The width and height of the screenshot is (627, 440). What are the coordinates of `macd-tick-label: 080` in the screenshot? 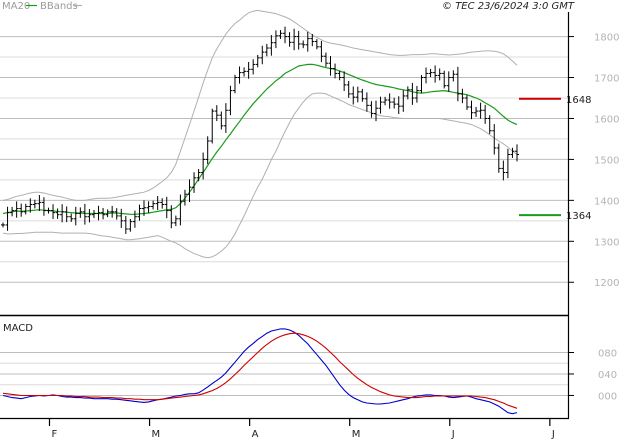 It's located at (607, 354).